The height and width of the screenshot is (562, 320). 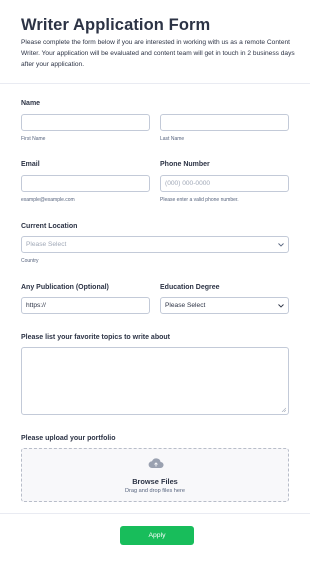 I want to click on phone-label: Phone Number, so click(x=185, y=164).